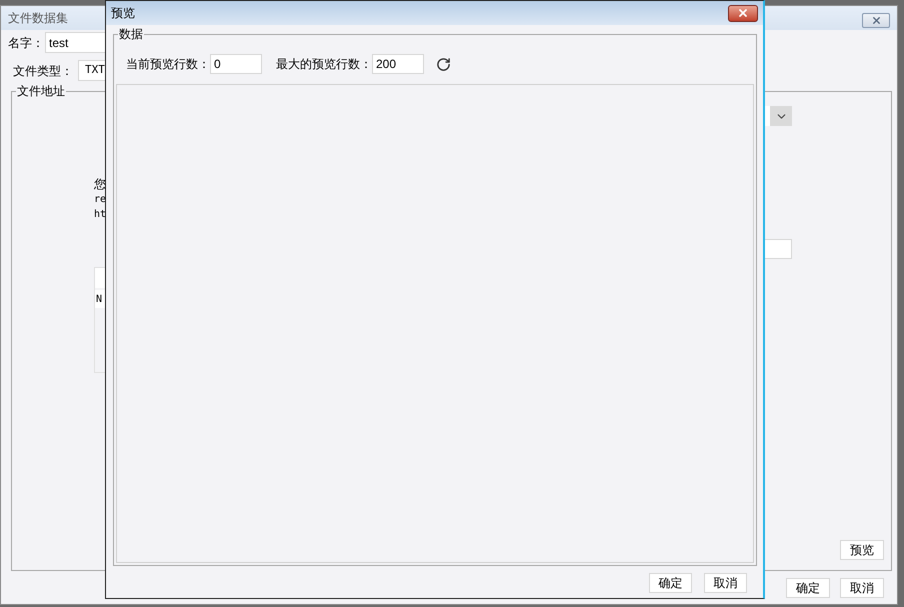 The image size is (904, 607). Describe the element at coordinates (101, 215) in the screenshot. I see `text-line: ht` at that location.